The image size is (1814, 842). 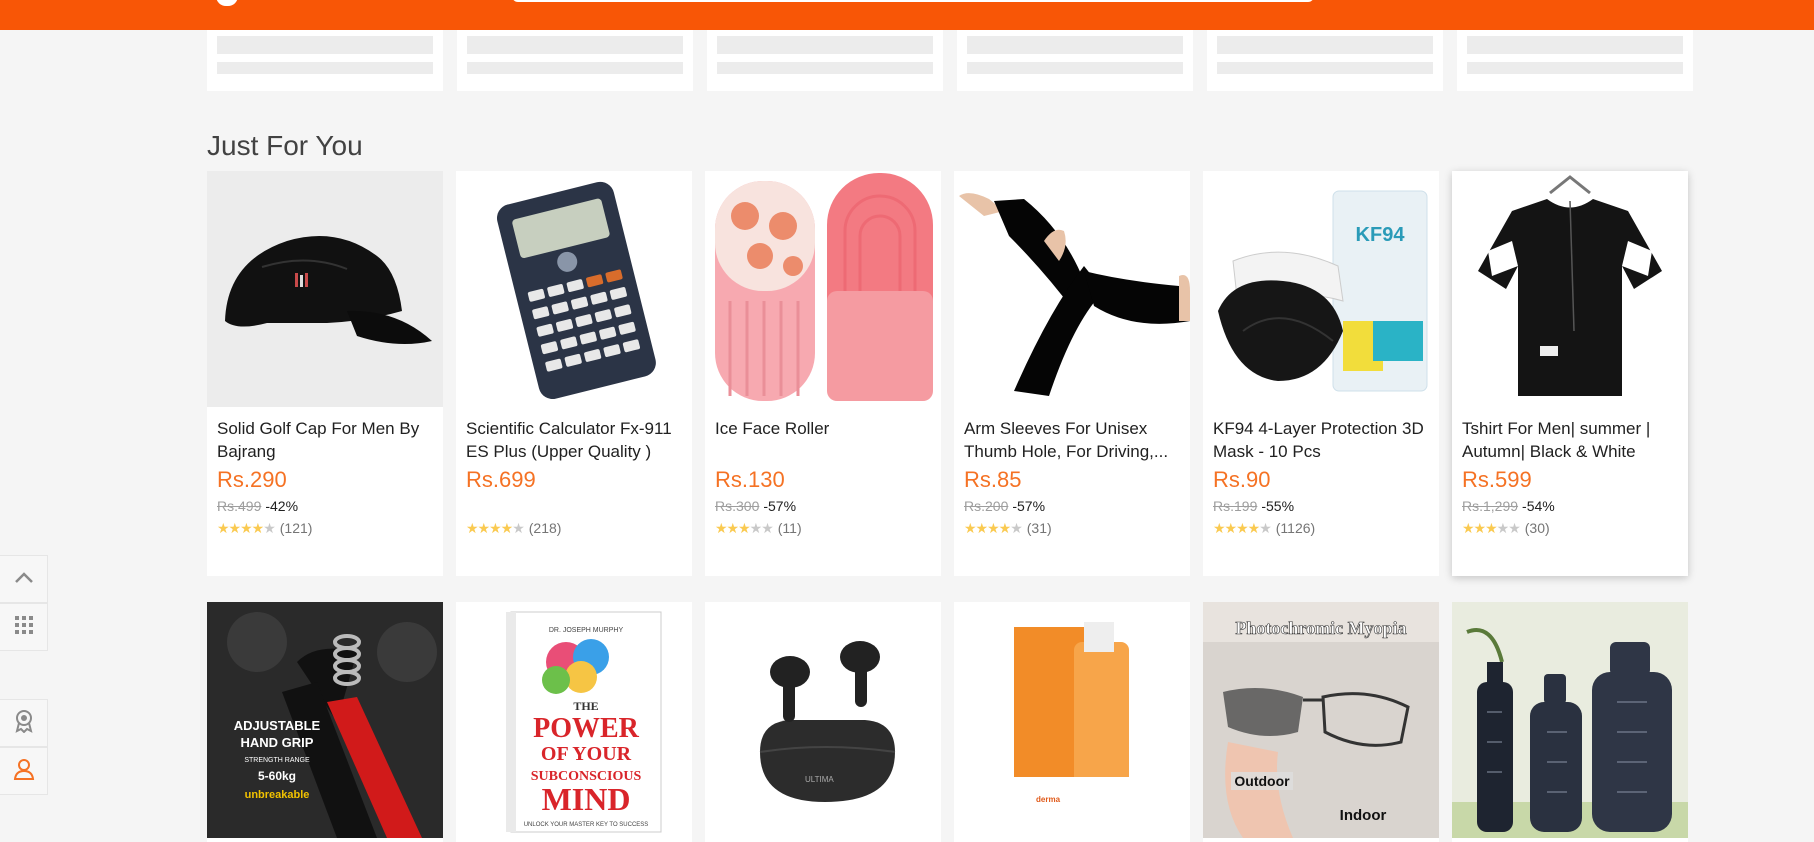 I want to click on rating-row: ★★★★★ (1126), so click(x=1321, y=528).